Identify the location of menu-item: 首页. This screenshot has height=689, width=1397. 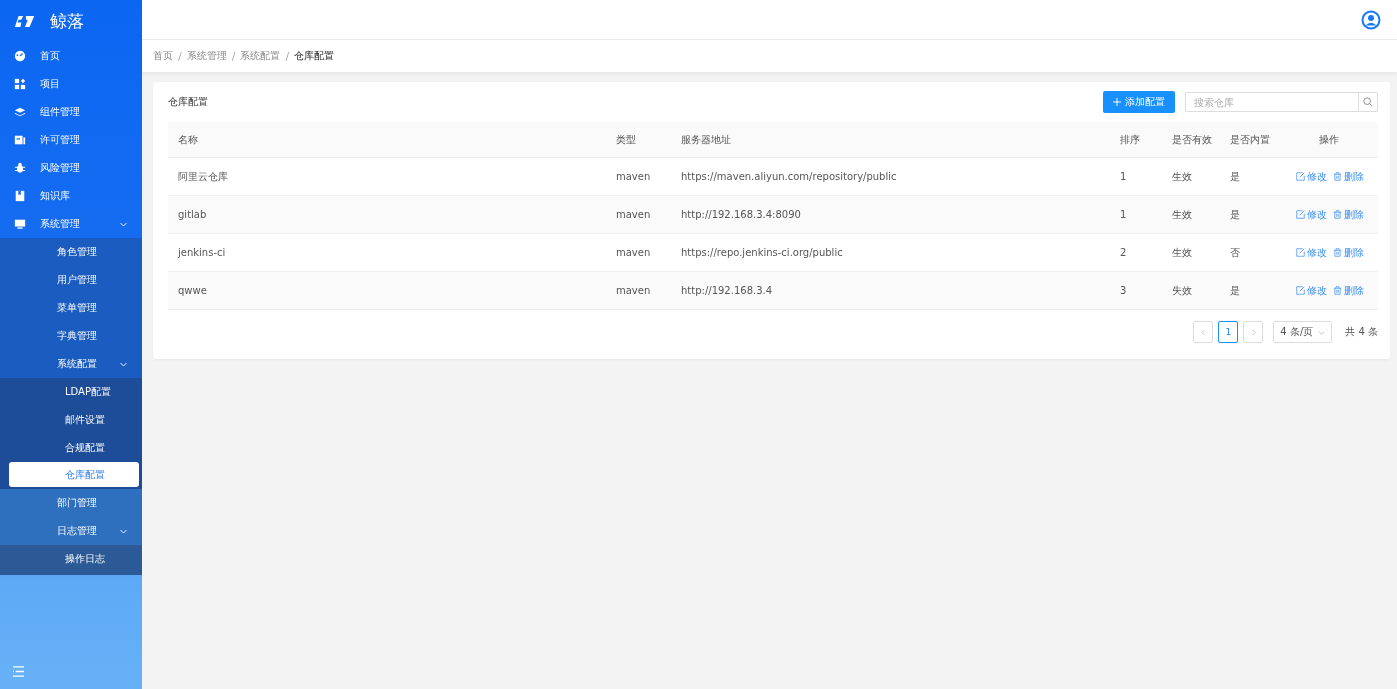
(71, 56).